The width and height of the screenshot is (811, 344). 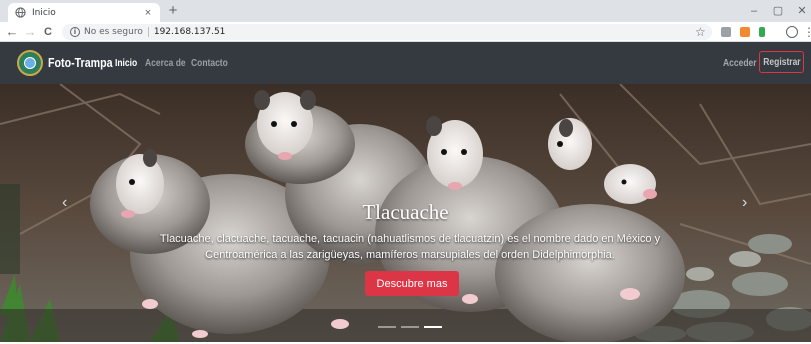 I want to click on nav-link-acerca-de: Acerca de, so click(x=165, y=63).